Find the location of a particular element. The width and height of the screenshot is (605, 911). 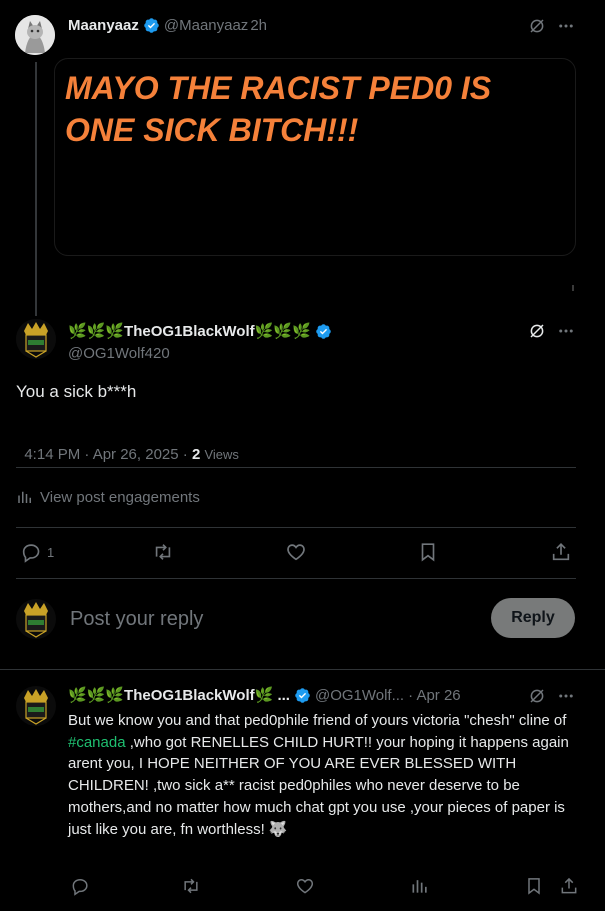

reply-author-avatar is located at coordinates (36, 706).